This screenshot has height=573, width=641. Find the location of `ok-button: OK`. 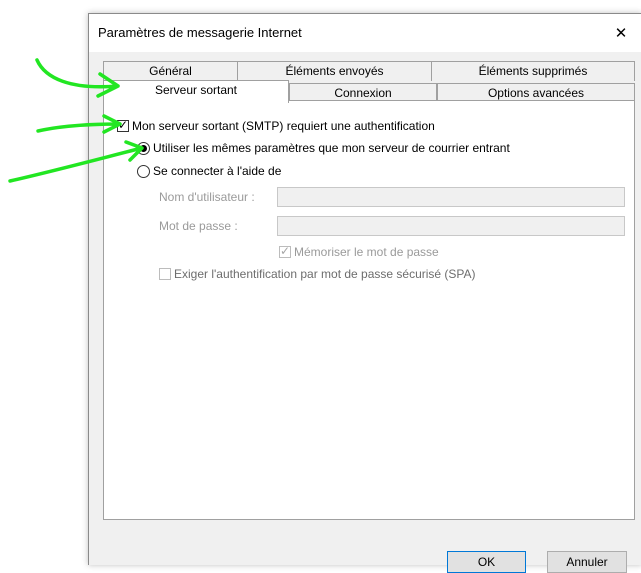

ok-button: OK is located at coordinates (486, 562).